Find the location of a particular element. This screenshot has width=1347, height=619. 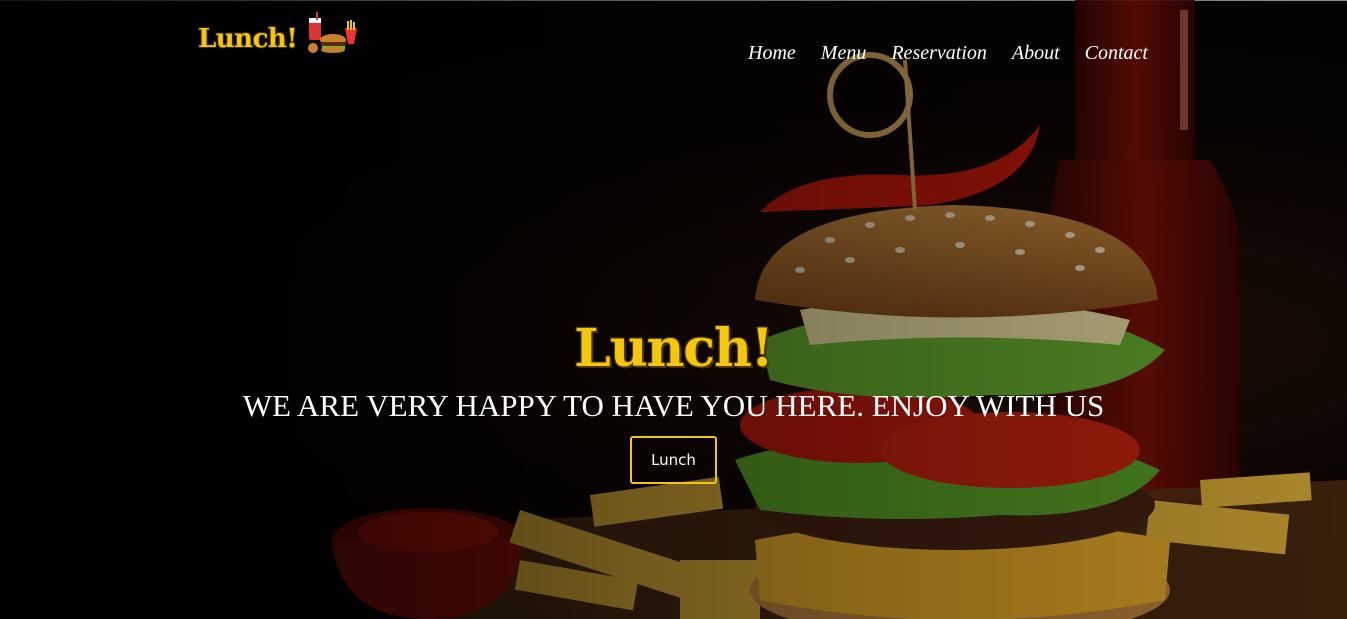

nav-contact: Contact is located at coordinates (1116, 53).